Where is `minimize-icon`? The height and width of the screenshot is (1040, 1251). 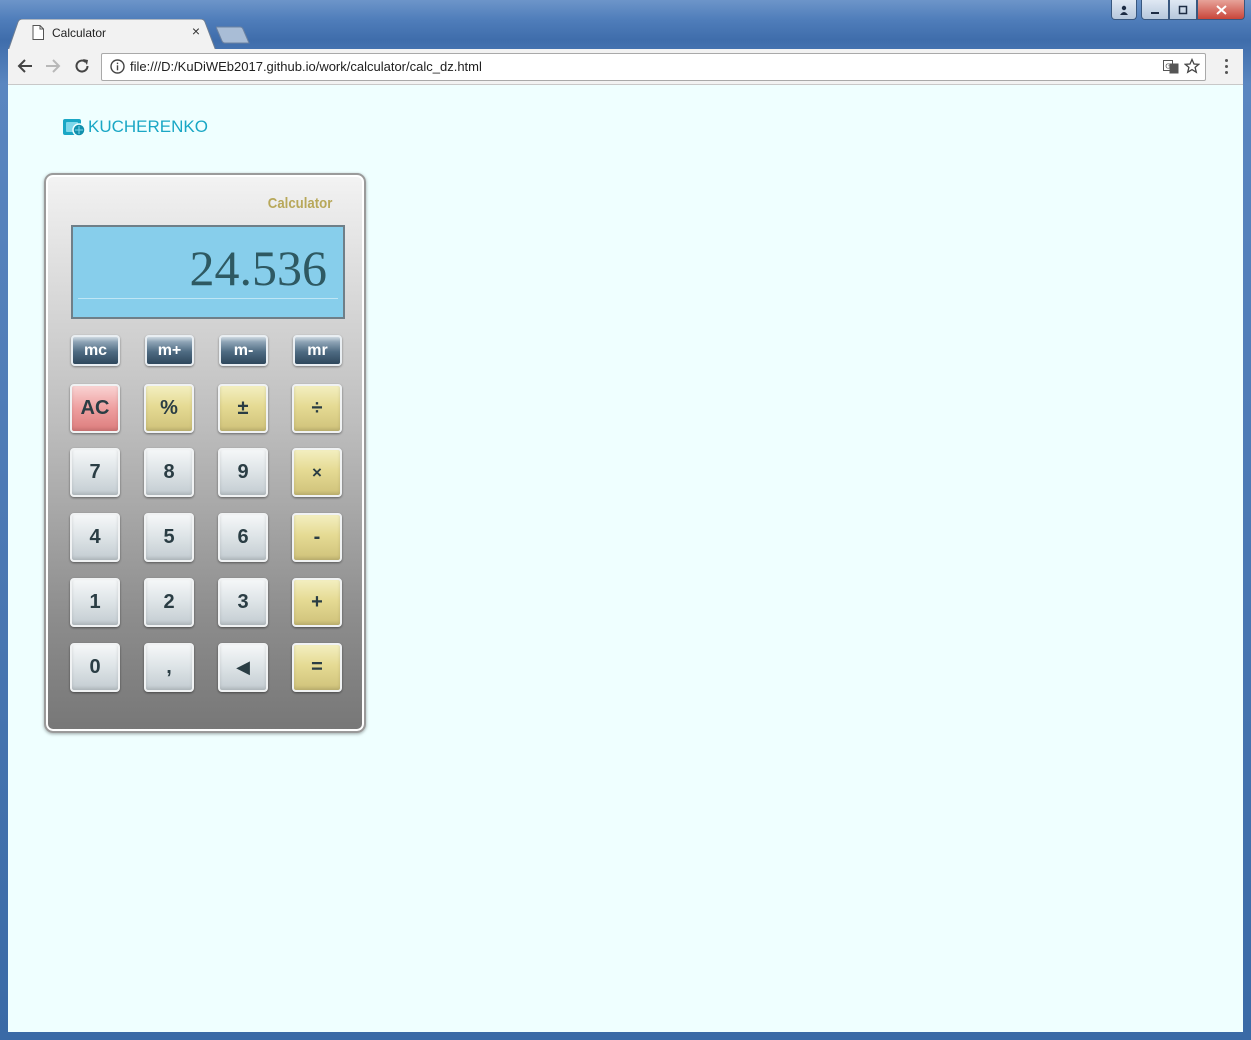
minimize-icon is located at coordinates (1155, 12).